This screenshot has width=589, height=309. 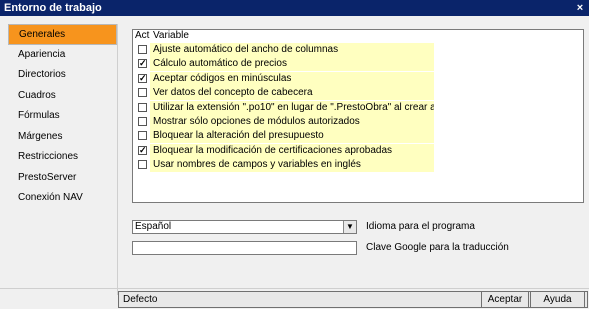 I want to click on google-key-label: Clave Google para la traducción, so click(x=437, y=247).